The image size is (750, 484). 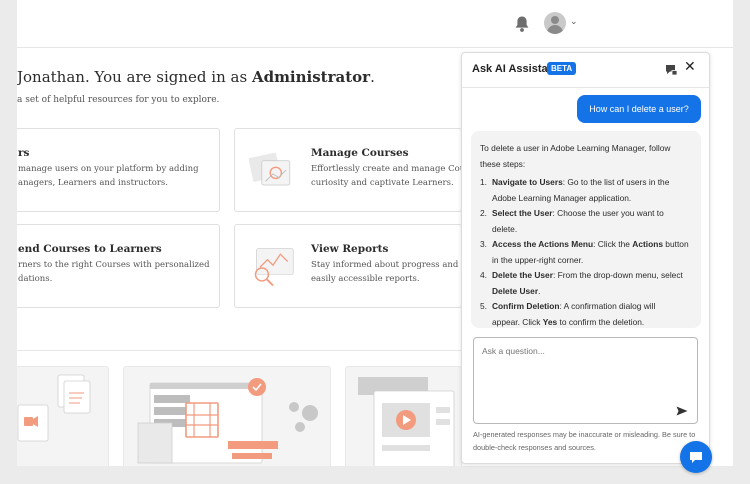 I want to click on card-desc-line: curiosity and captivate Learners., so click(x=382, y=183).